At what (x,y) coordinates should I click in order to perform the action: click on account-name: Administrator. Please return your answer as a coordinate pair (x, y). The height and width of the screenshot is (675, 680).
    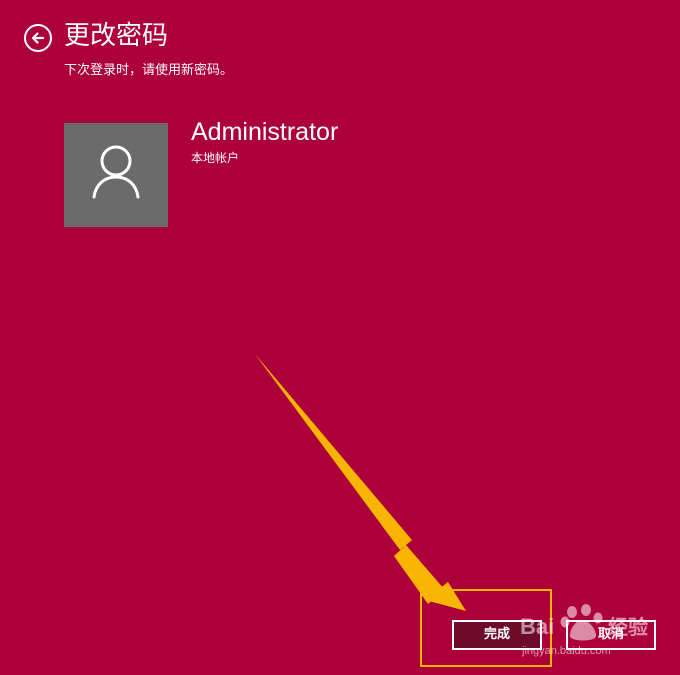
    Looking at the image, I should click on (265, 132).